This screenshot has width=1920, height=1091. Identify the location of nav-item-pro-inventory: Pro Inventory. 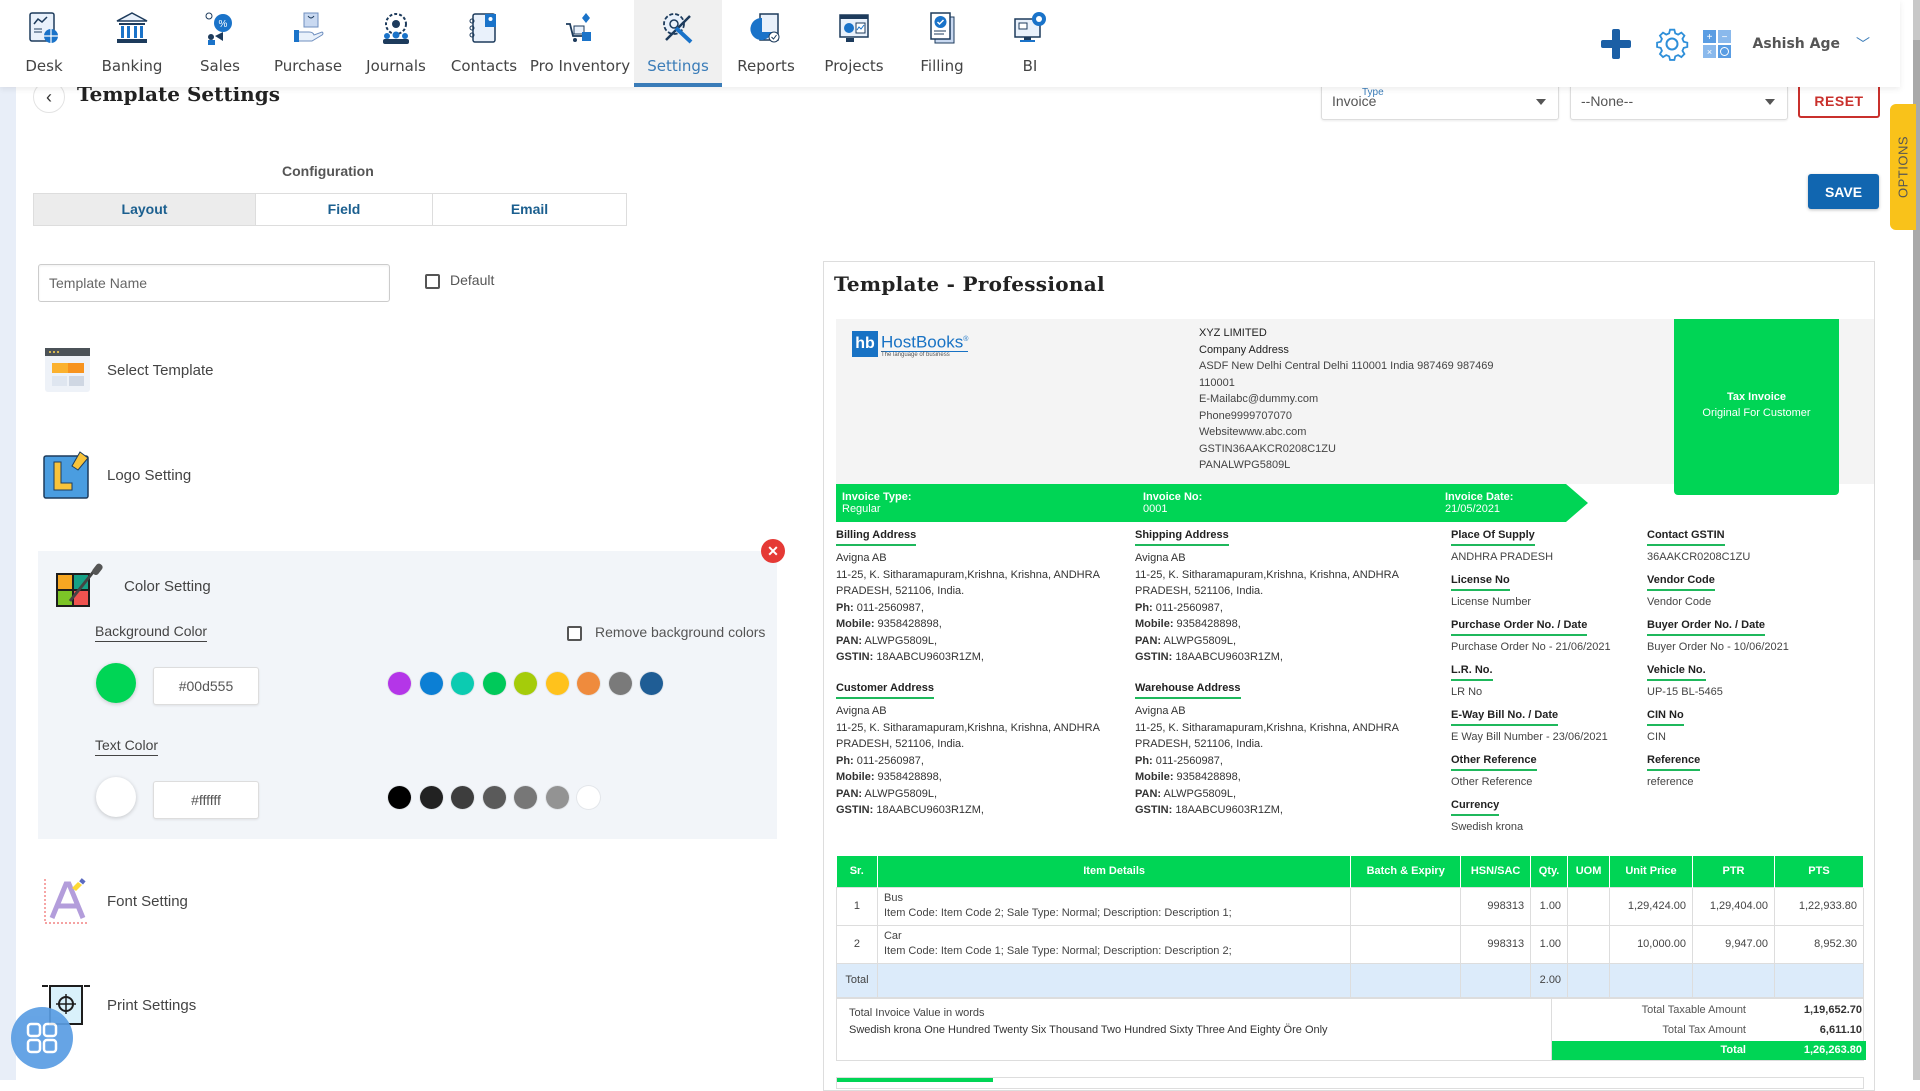
(580, 43).